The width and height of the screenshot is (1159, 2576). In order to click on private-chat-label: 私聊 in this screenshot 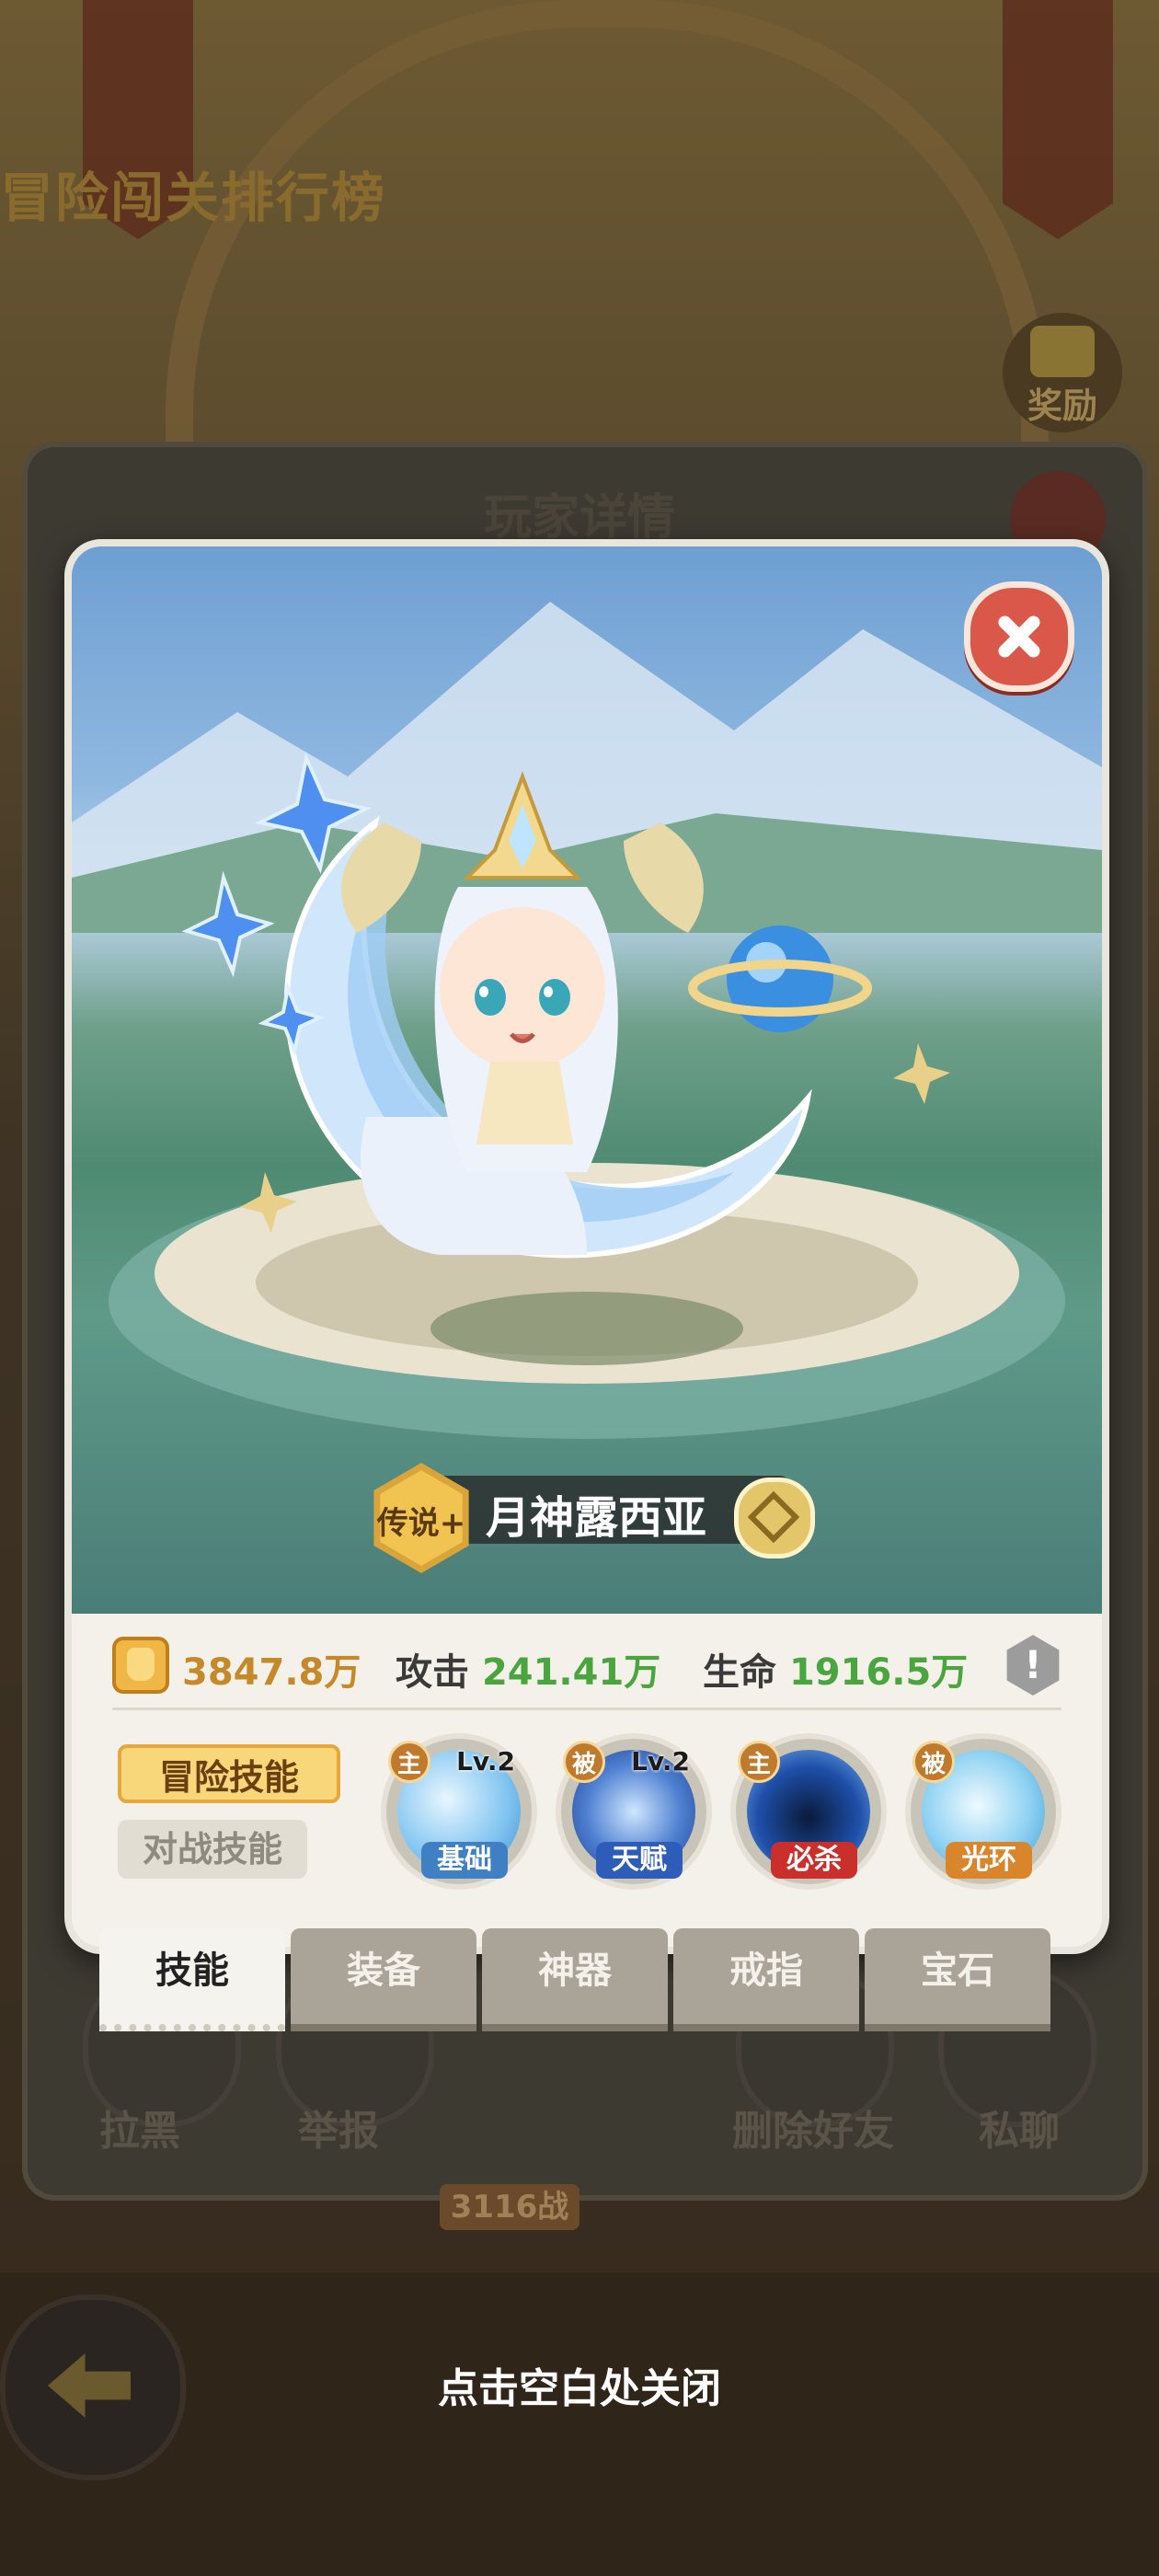, I will do `click(1019, 2131)`.